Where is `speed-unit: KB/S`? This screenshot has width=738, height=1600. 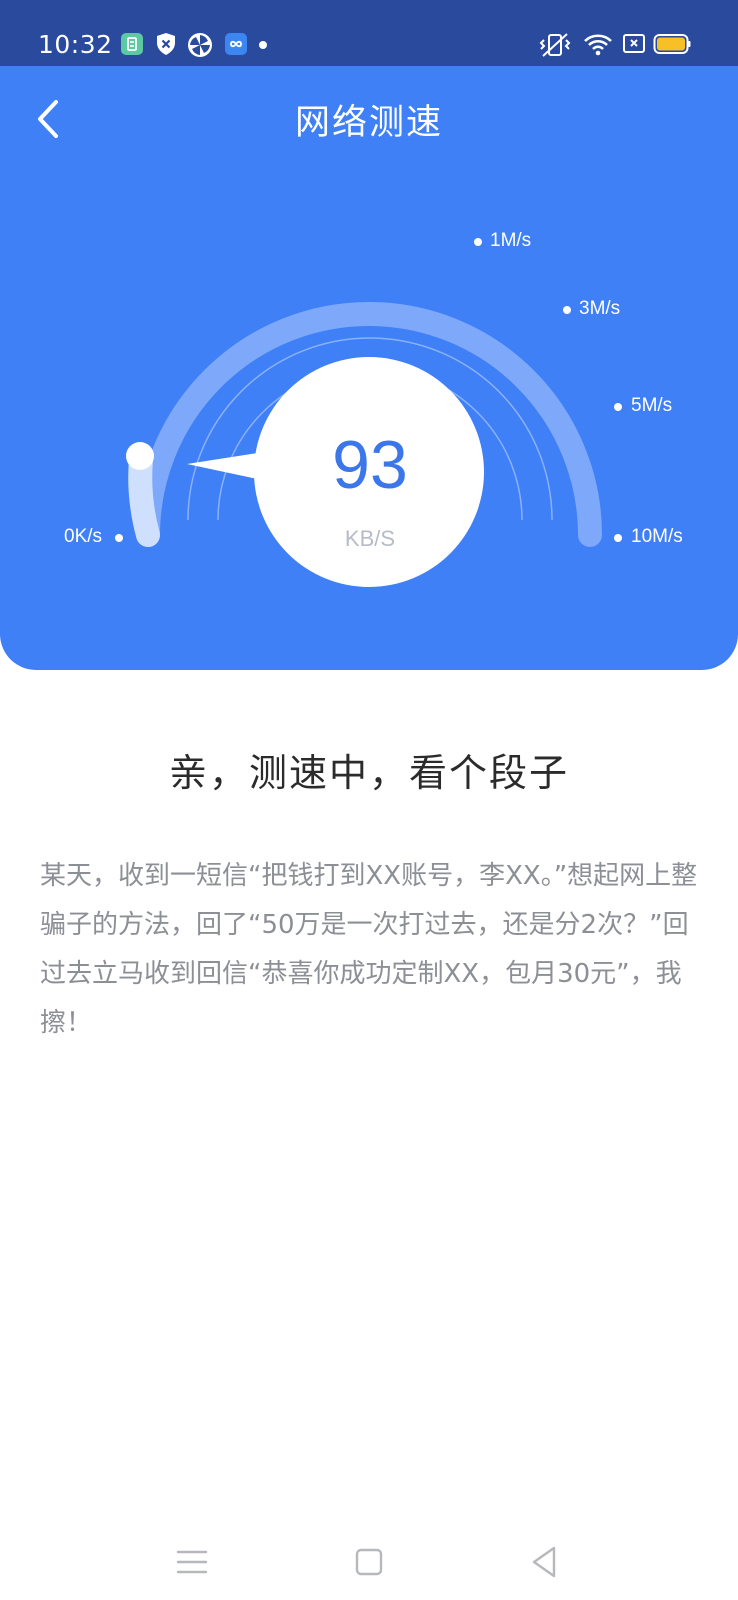
speed-unit: KB/S is located at coordinates (370, 538).